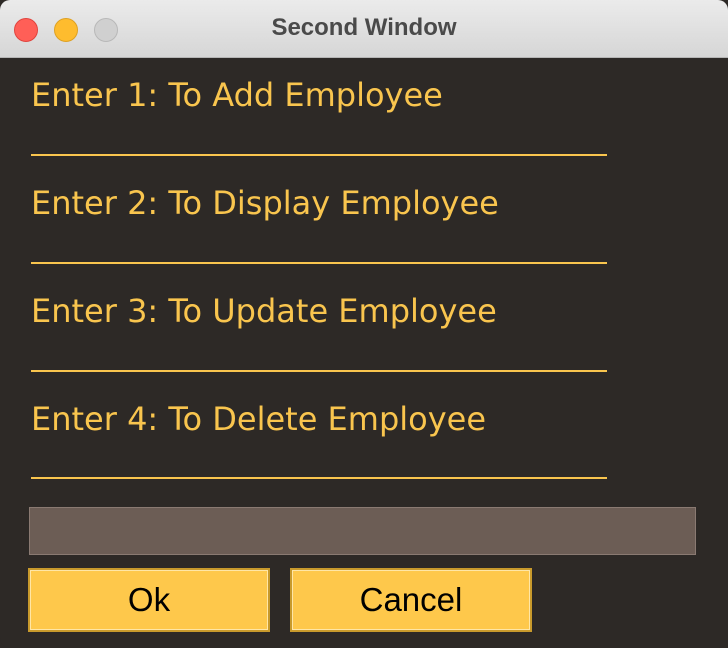  Describe the element at coordinates (265, 203) in the screenshot. I see `menu-item-display-employee: Enter 2: To Display Employee` at that location.